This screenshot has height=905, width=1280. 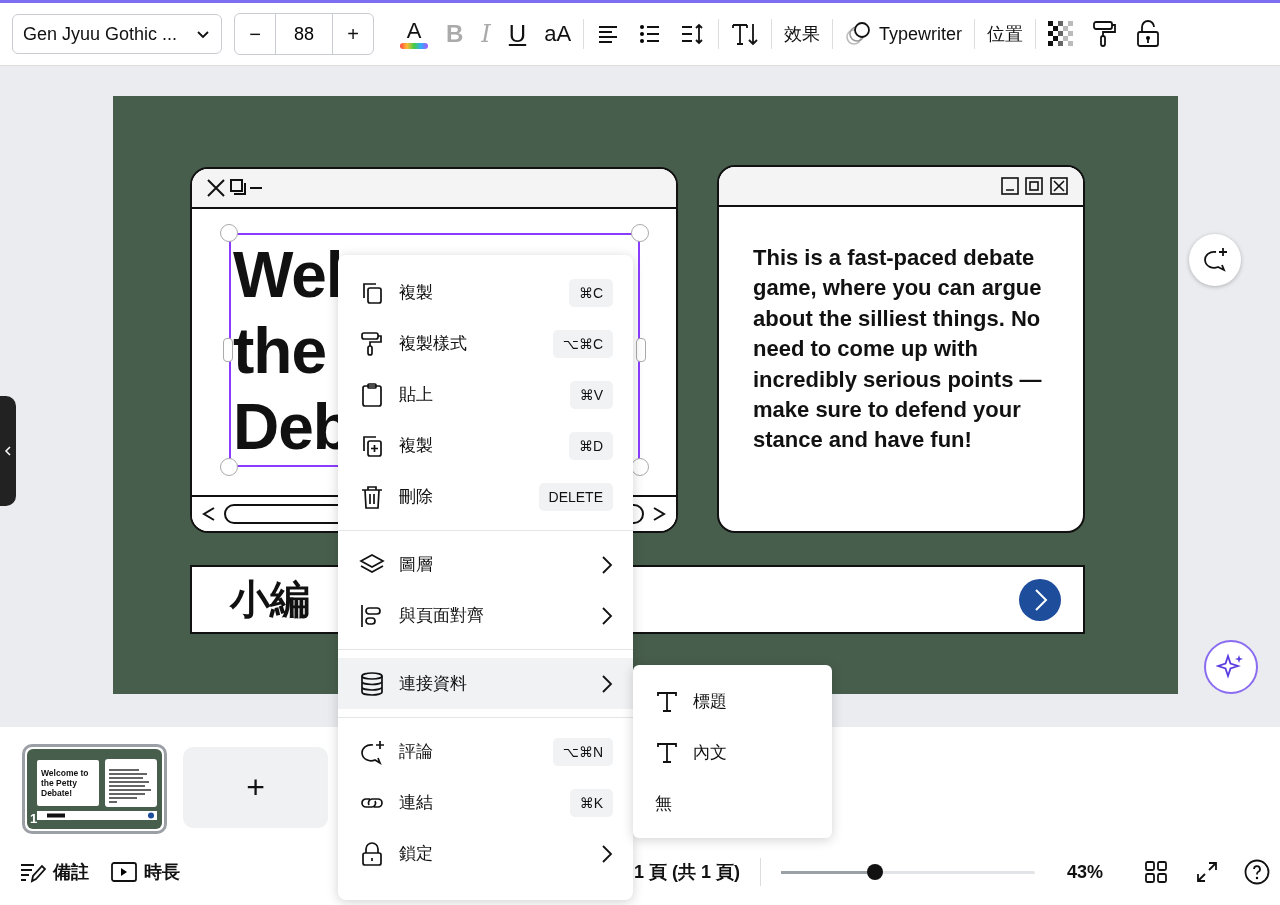 What do you see at coordinates (485, 615) in the screenshot?
I see `menu-item: 與頁面對齊` at bounding box center [485, 615].